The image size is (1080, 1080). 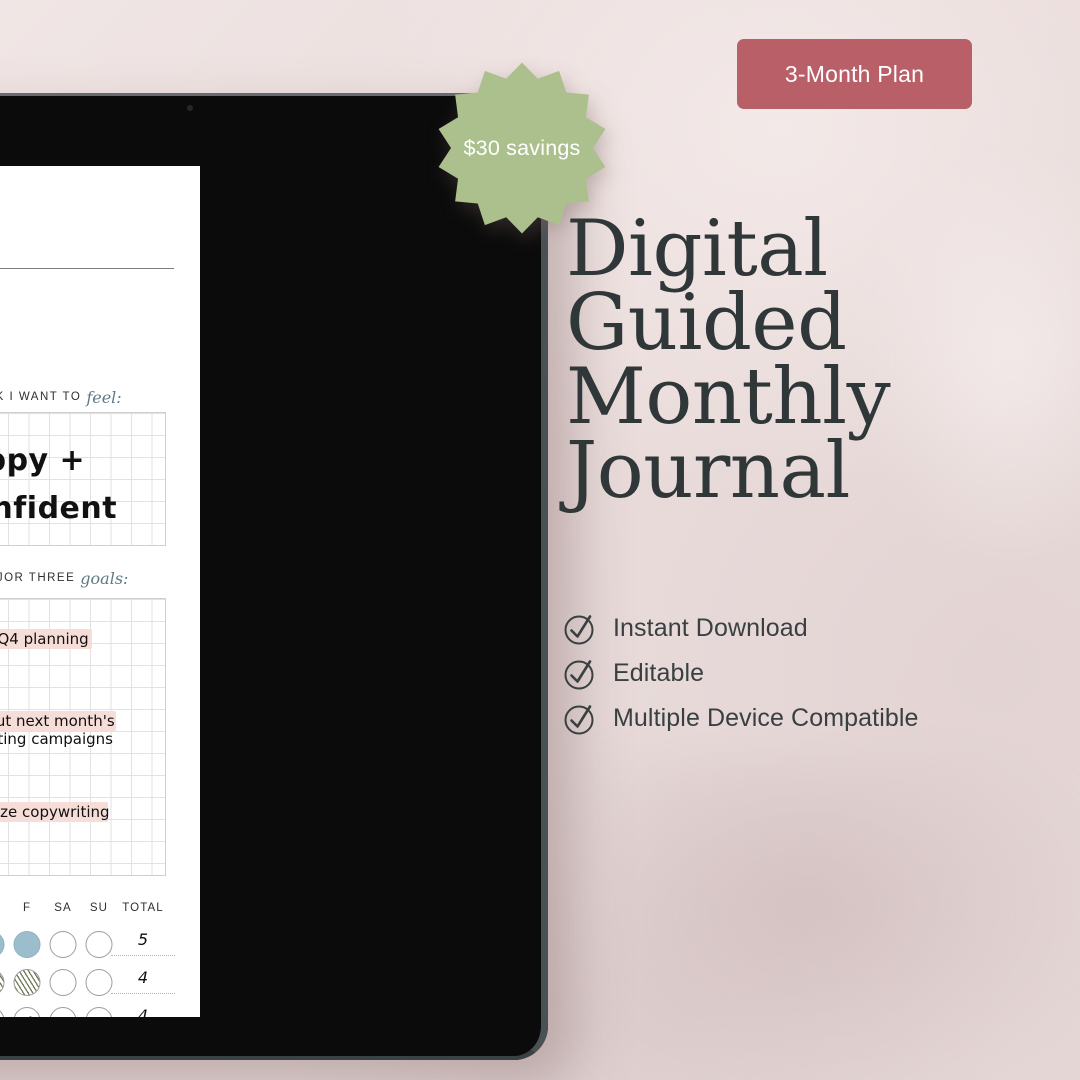 What do you see at coordinates (708, 471) in the screenshot?
I see `page-title-line-4: Journal` at bounding box center [708, 471].